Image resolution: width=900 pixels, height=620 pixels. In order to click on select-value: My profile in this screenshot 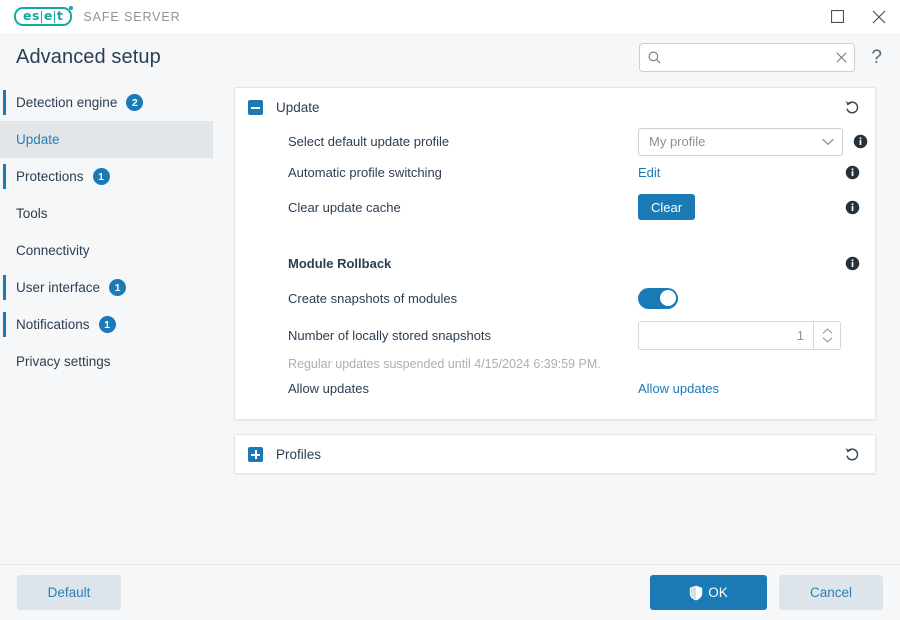, I will do `click(677, 141)`.